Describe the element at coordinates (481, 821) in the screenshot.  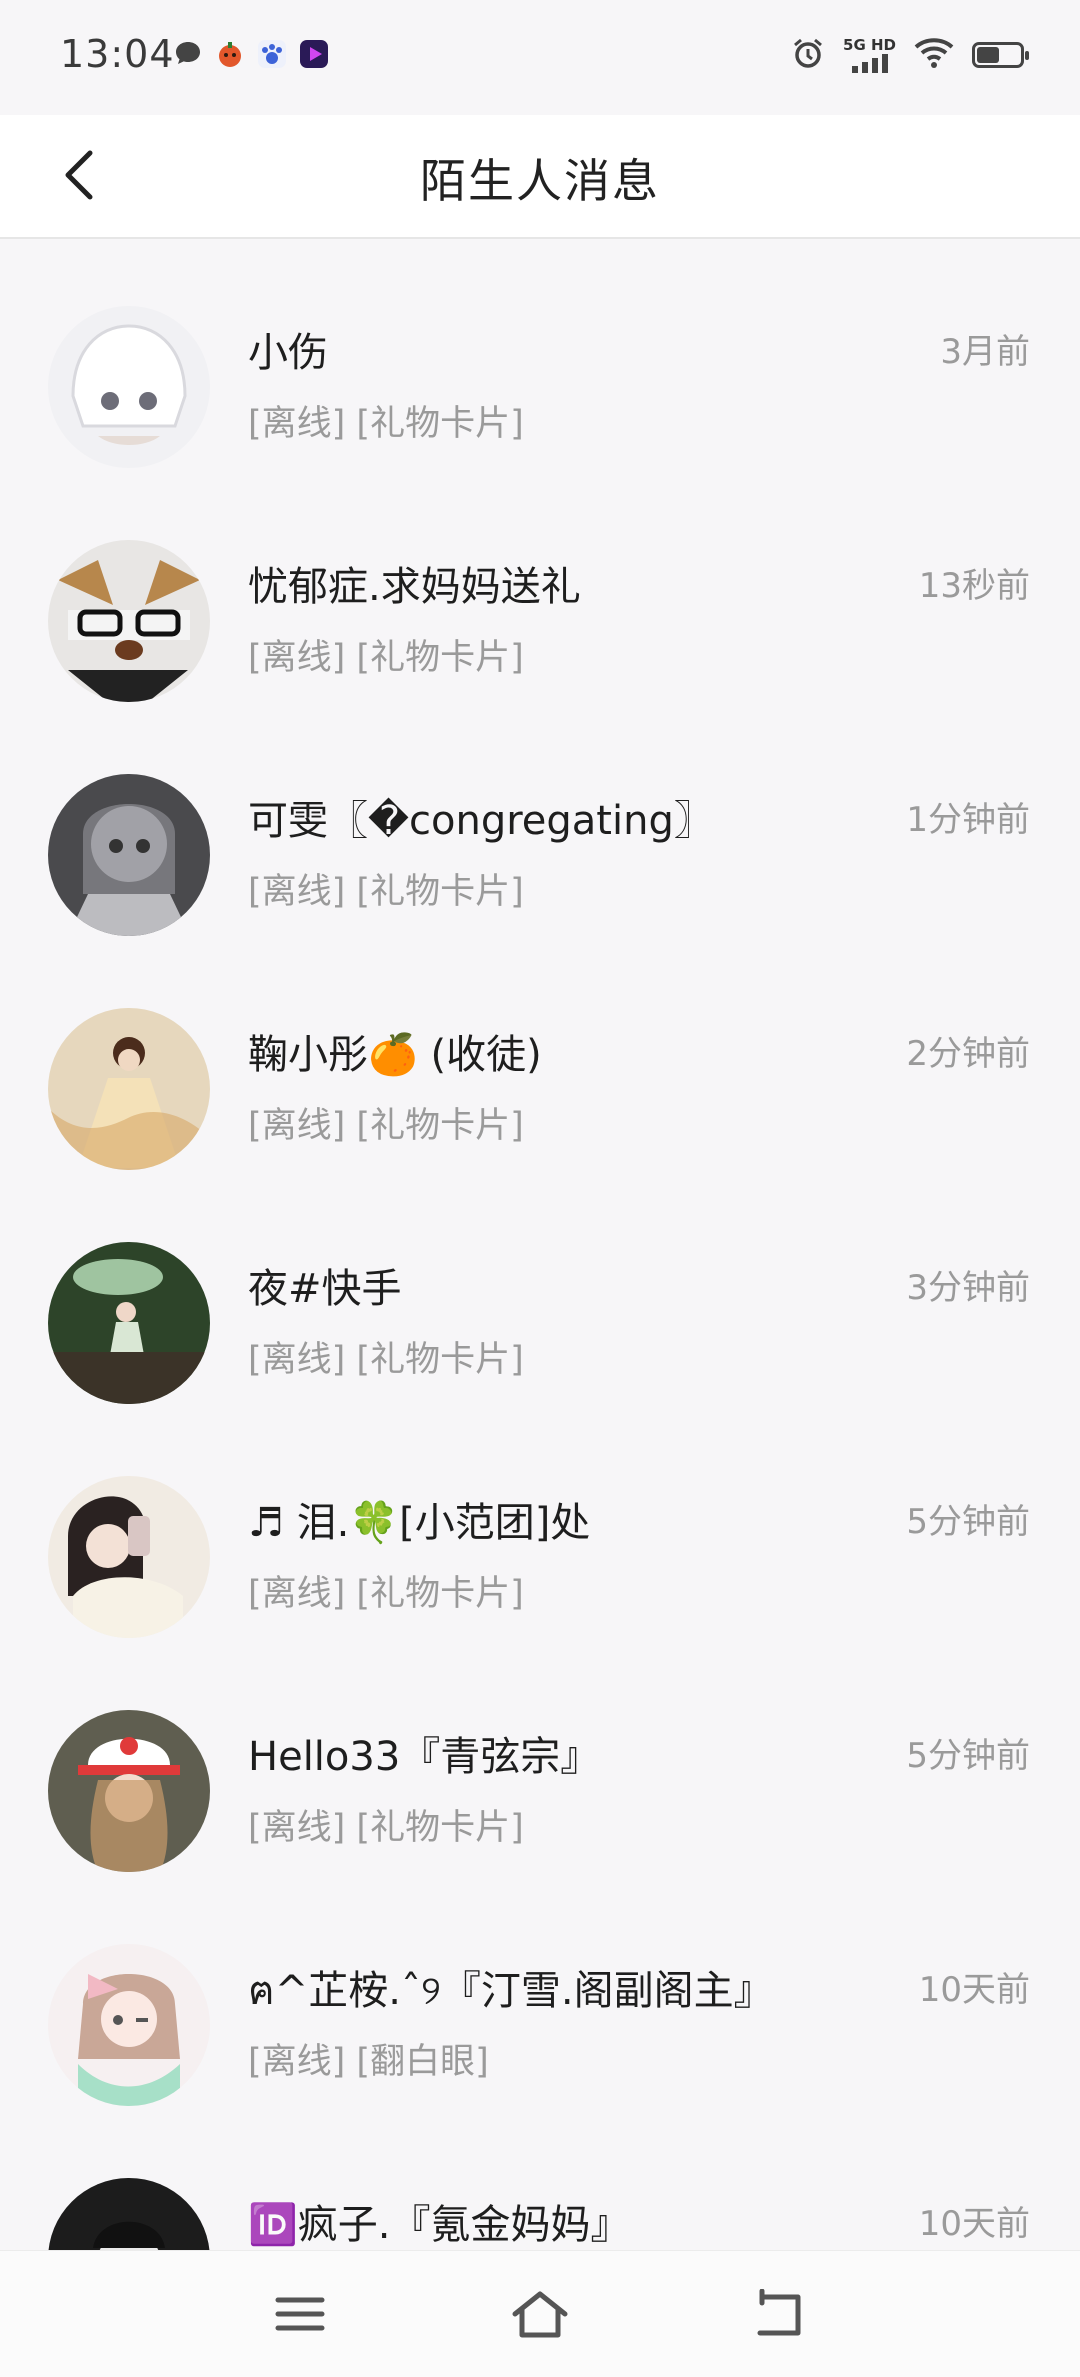
I see `contact-name: 可雯〖�congregating〗` at that location.